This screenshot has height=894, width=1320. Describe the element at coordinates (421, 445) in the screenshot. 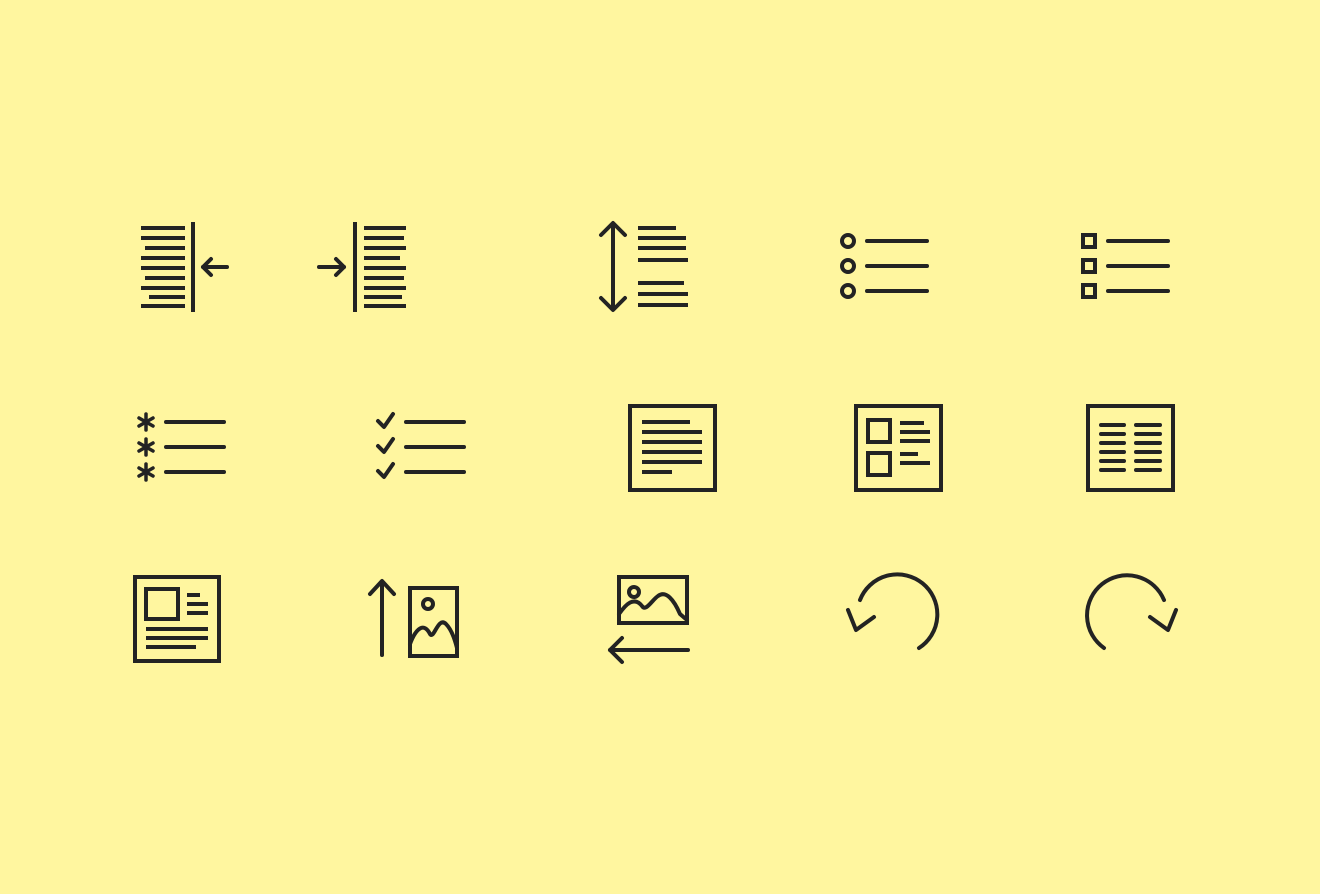

I see `checklist-icon` at that location.